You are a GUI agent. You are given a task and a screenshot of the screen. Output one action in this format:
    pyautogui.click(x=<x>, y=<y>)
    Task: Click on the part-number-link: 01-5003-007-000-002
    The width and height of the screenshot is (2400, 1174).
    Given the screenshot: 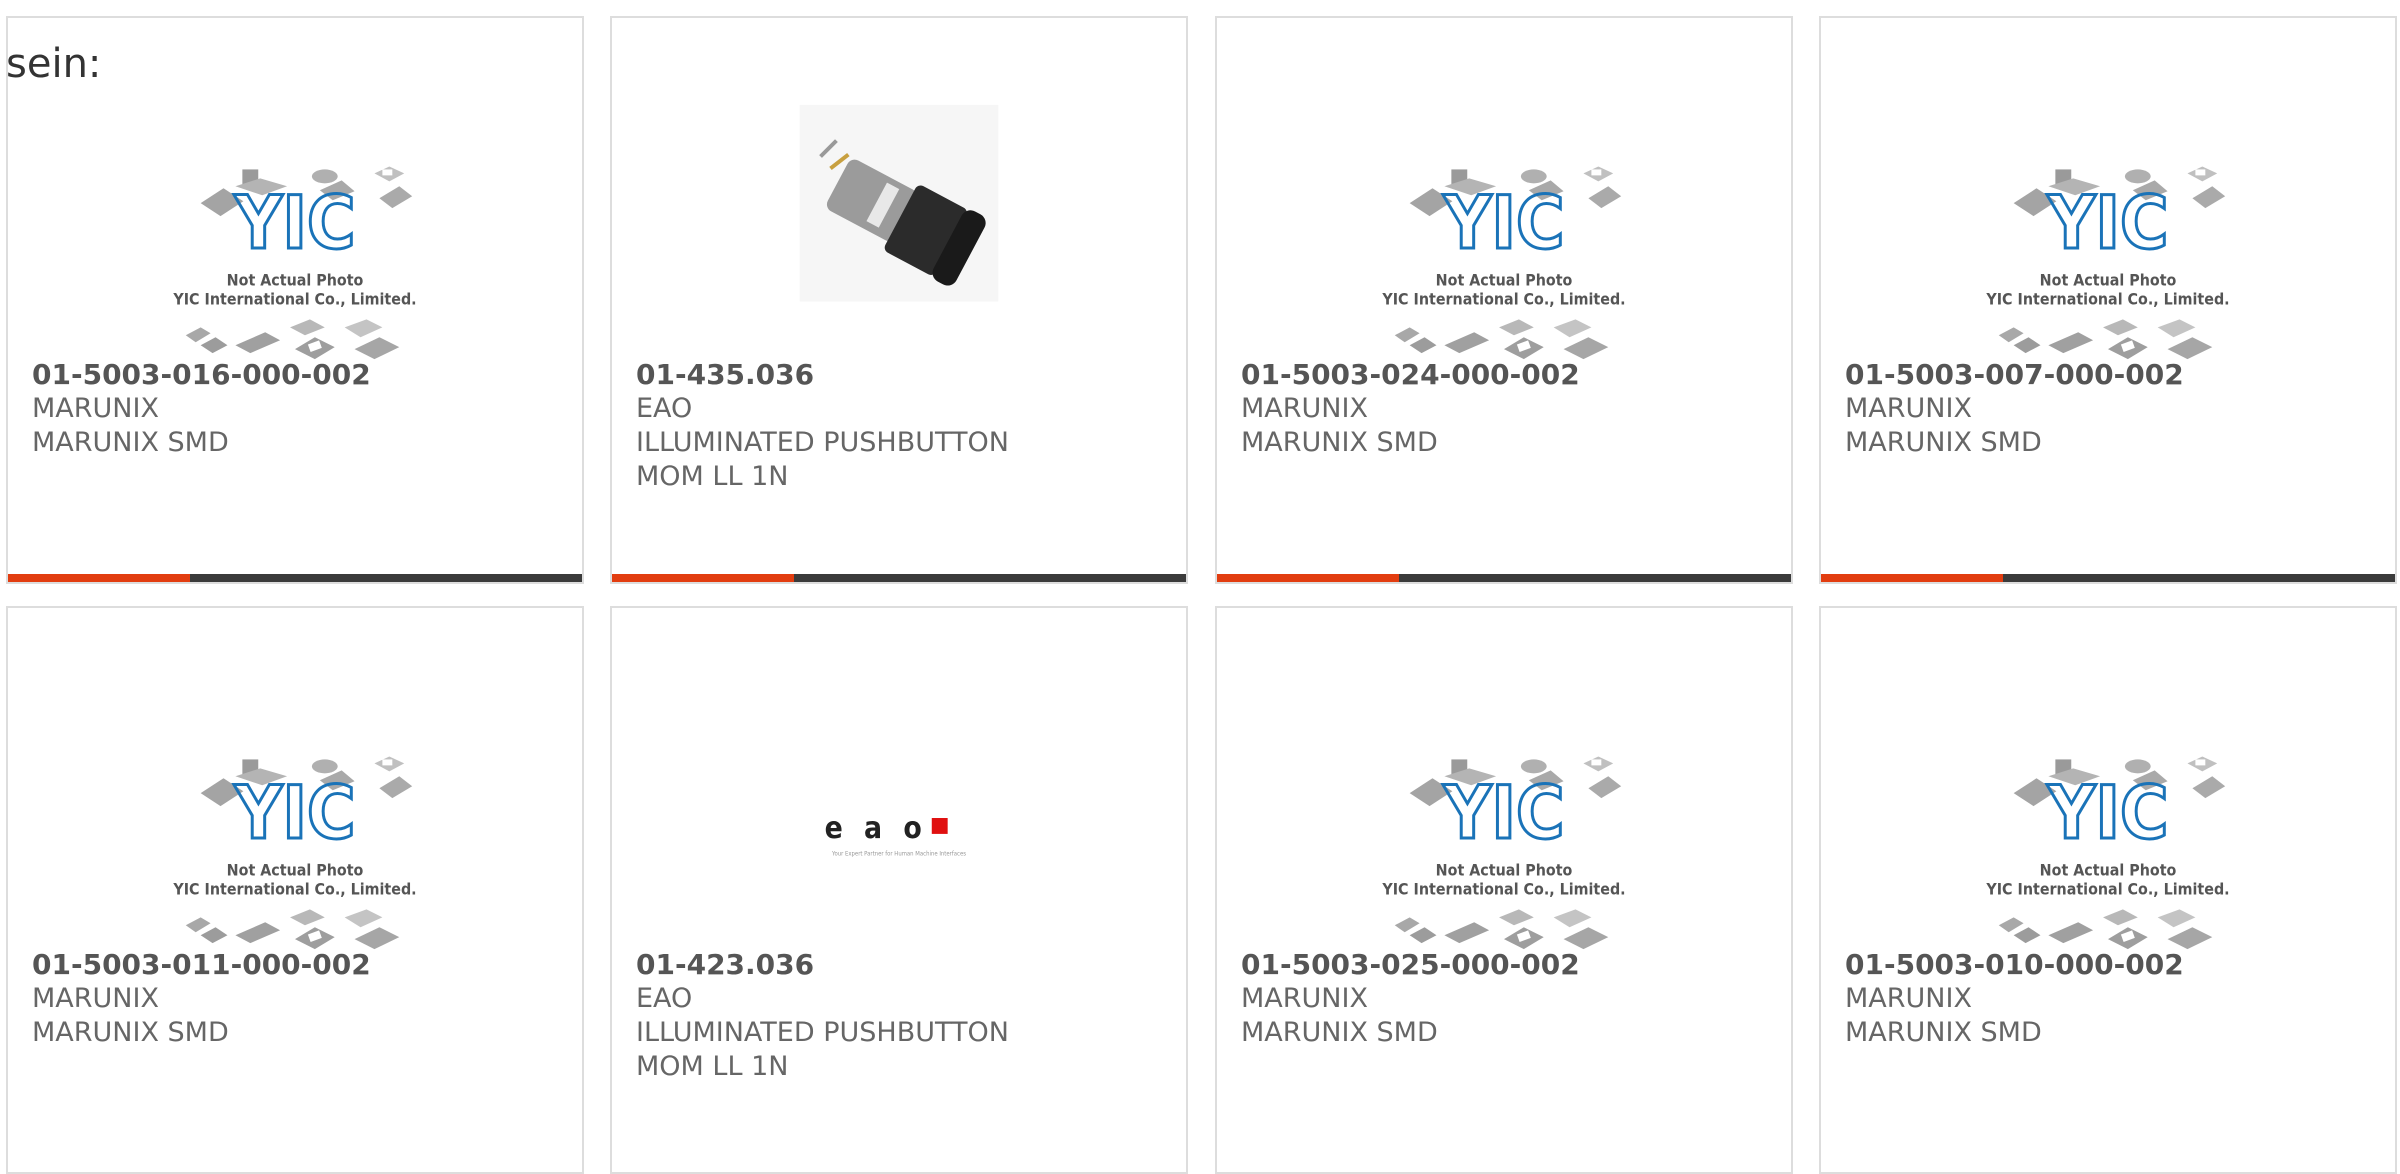 What is the action you would take?
    pyautogui.click(x=2110, y=375)
    